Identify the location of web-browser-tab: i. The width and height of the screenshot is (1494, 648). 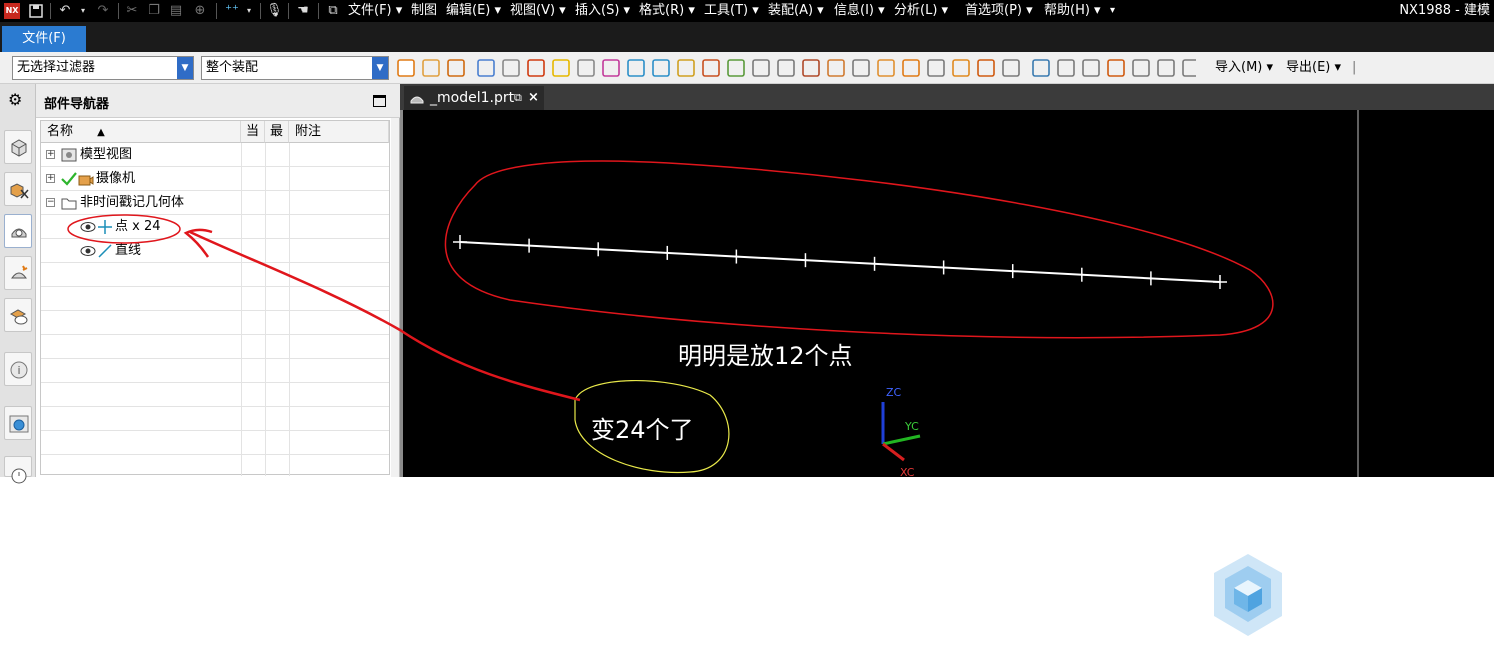
(18, 369).